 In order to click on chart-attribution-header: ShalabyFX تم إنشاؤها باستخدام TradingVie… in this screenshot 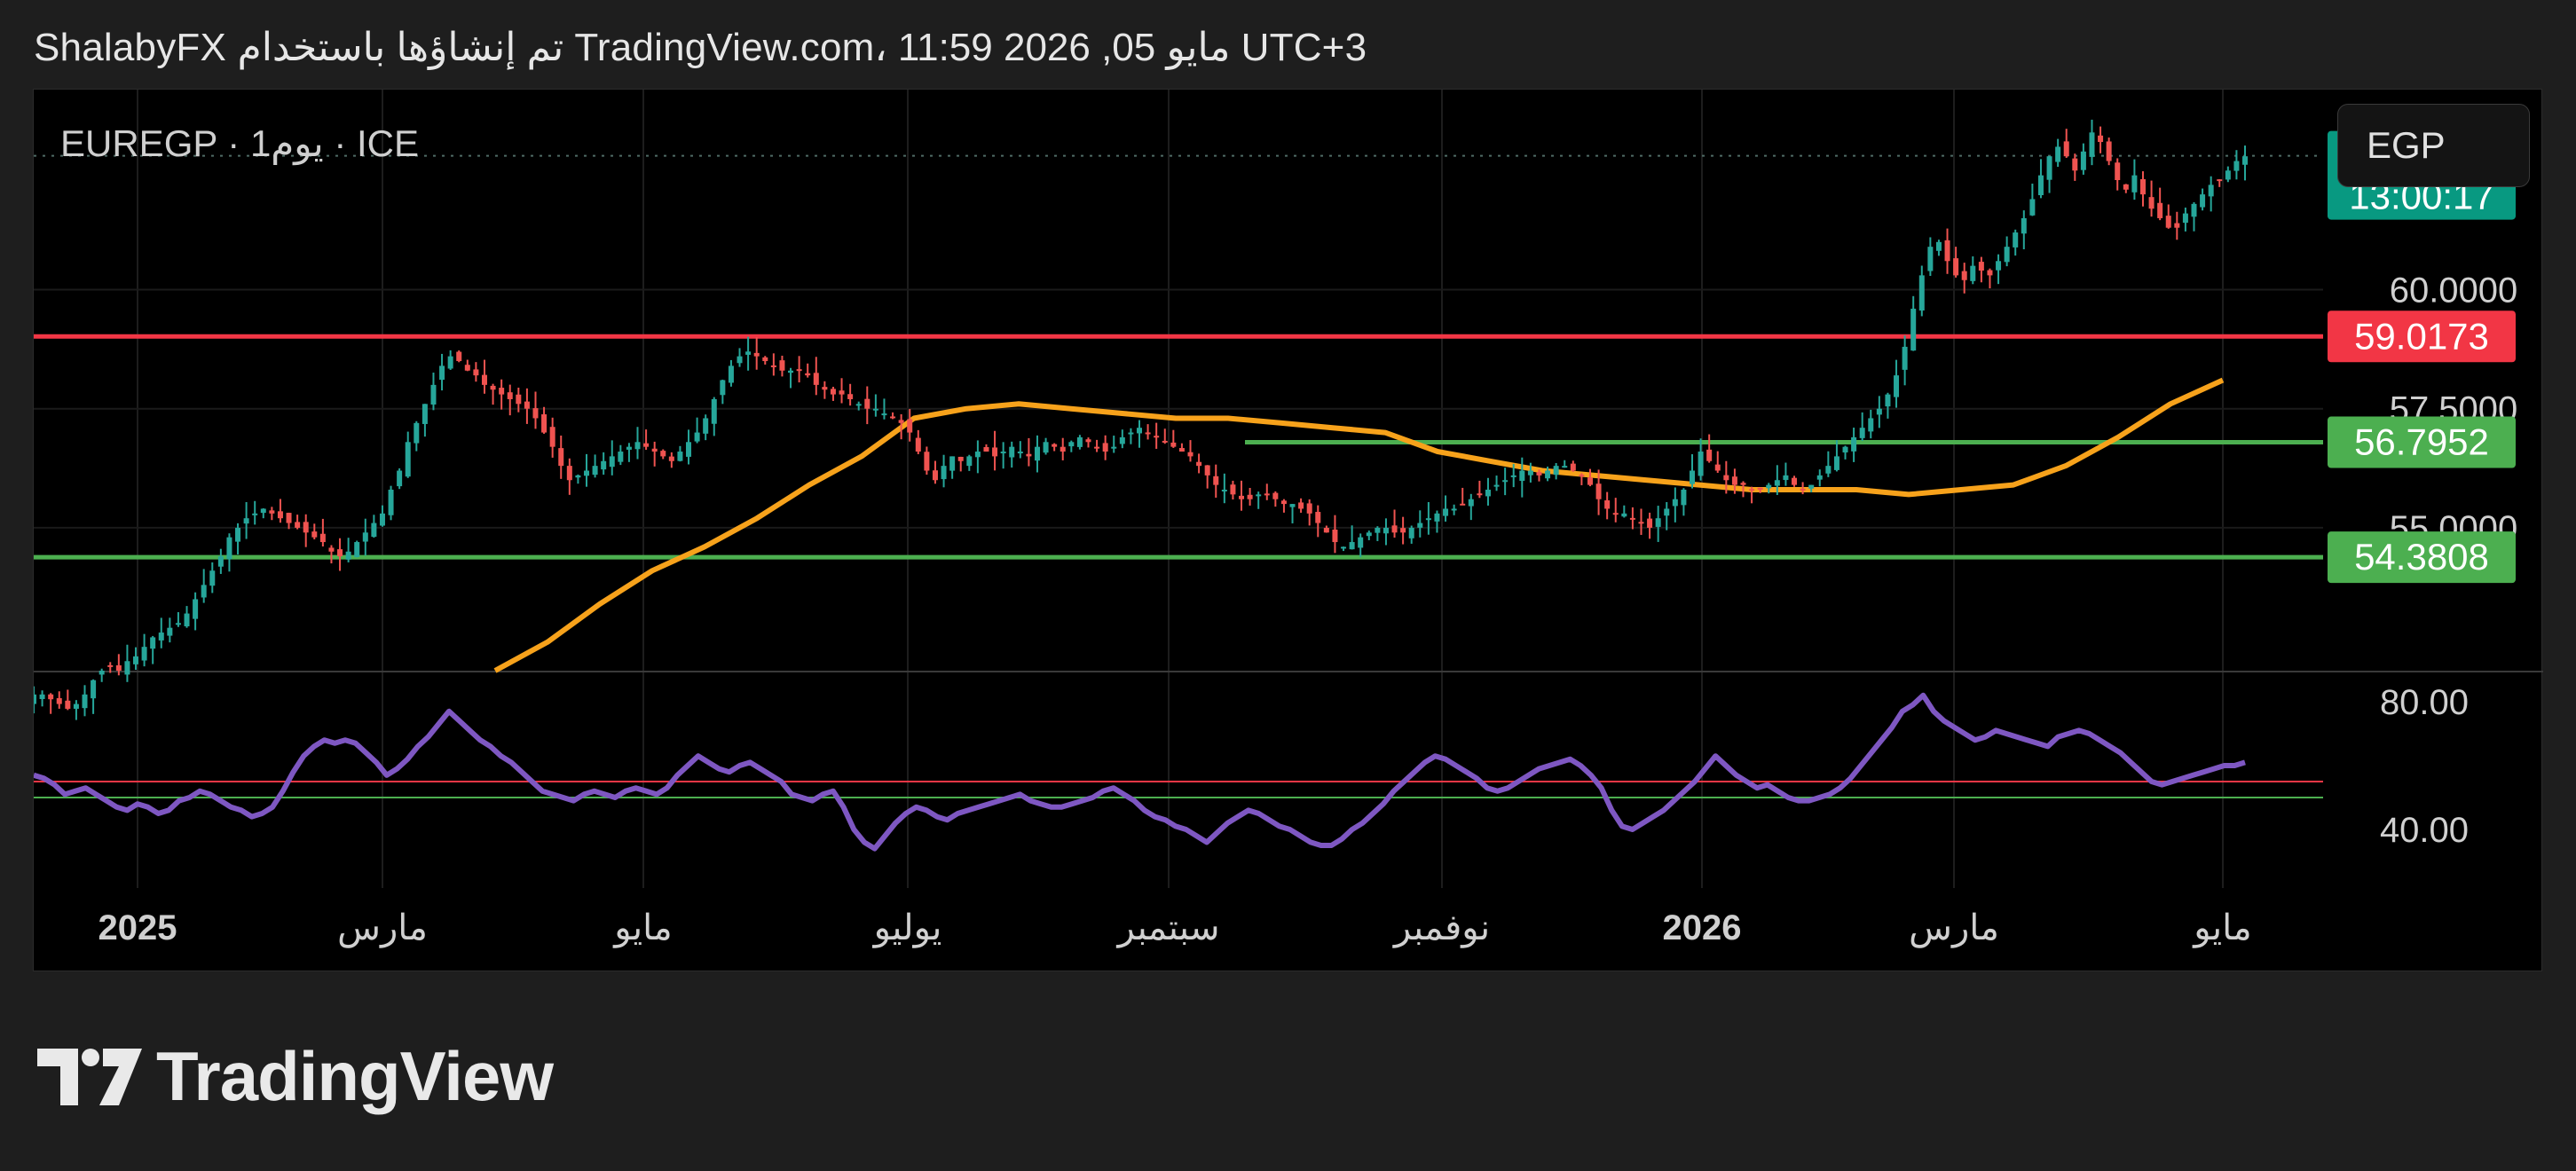, I will do `click(701, 47)`.